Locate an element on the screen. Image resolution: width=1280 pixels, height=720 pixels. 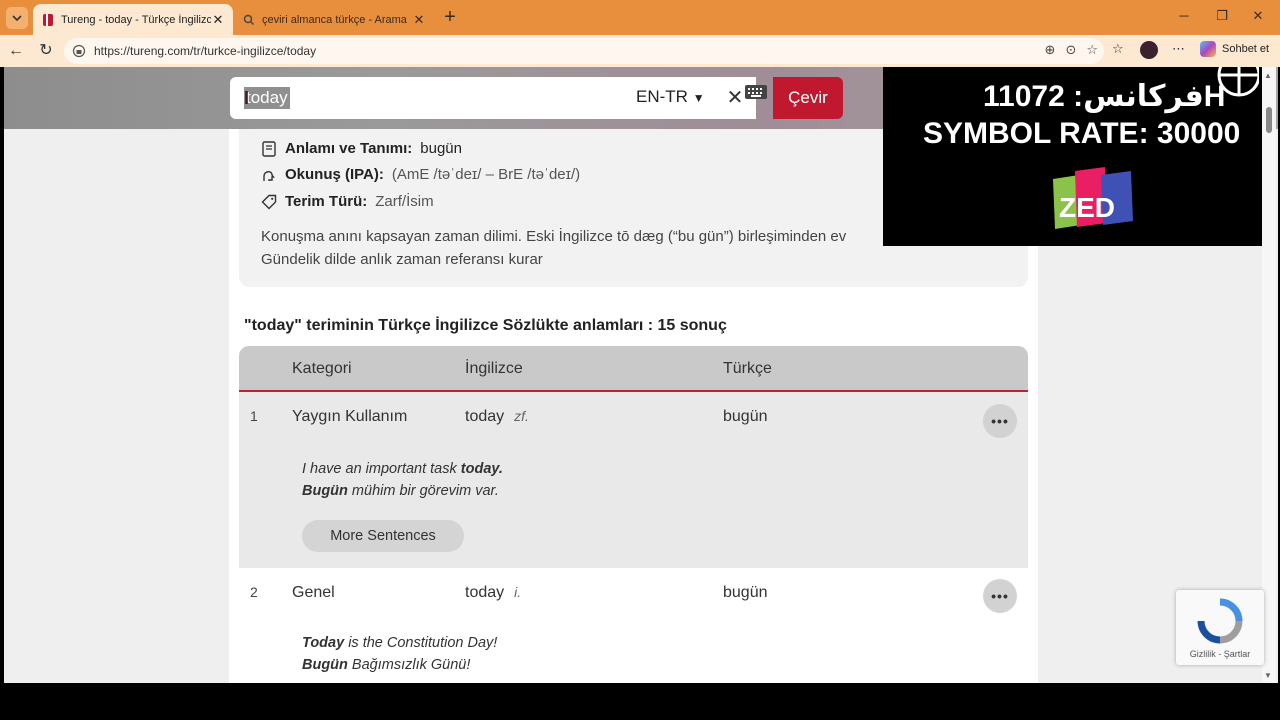
video-overlay: فركانس: 11072H SYMBOL RATE: 30000 ZED is located at coordinates (1073, 156).